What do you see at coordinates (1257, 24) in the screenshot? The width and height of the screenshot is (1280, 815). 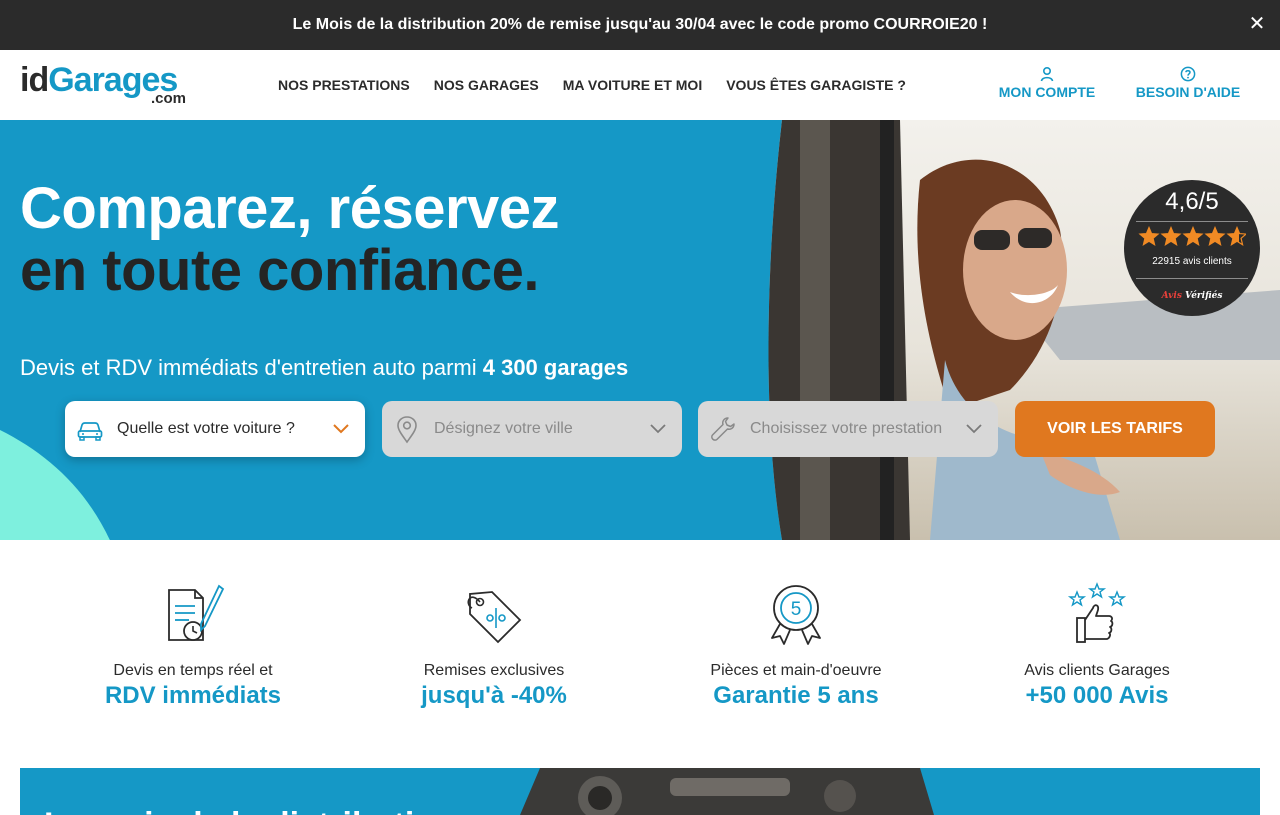 I see `close-icon: ✕` at bounding box center [1257, 24].